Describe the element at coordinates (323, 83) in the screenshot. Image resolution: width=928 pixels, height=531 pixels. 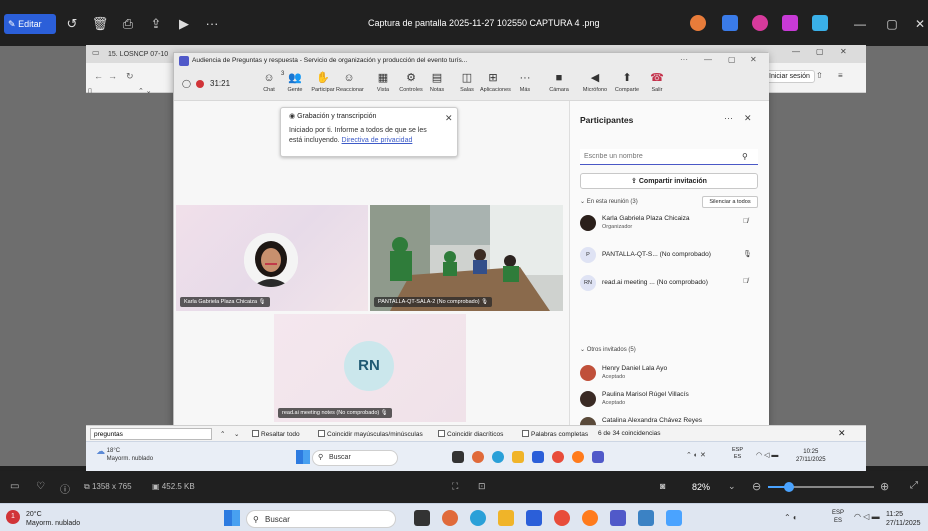
I see `toolbar-participar-button: ✋ Participar` at that location.